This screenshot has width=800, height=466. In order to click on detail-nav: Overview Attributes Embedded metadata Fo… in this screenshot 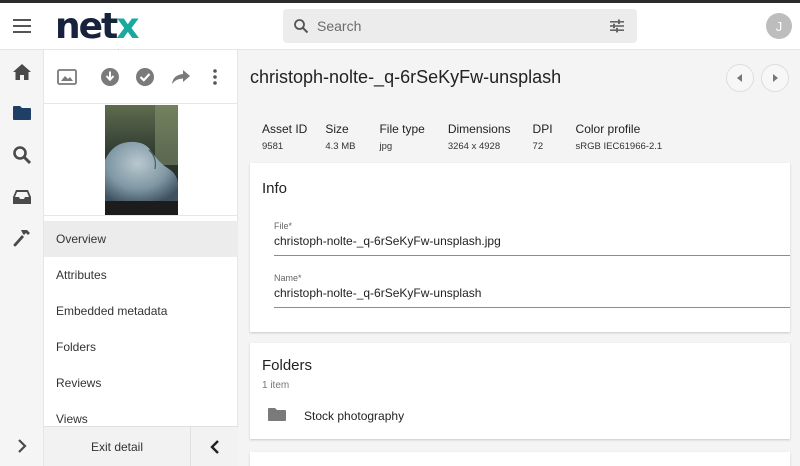, I will do `click(141, 329)`.